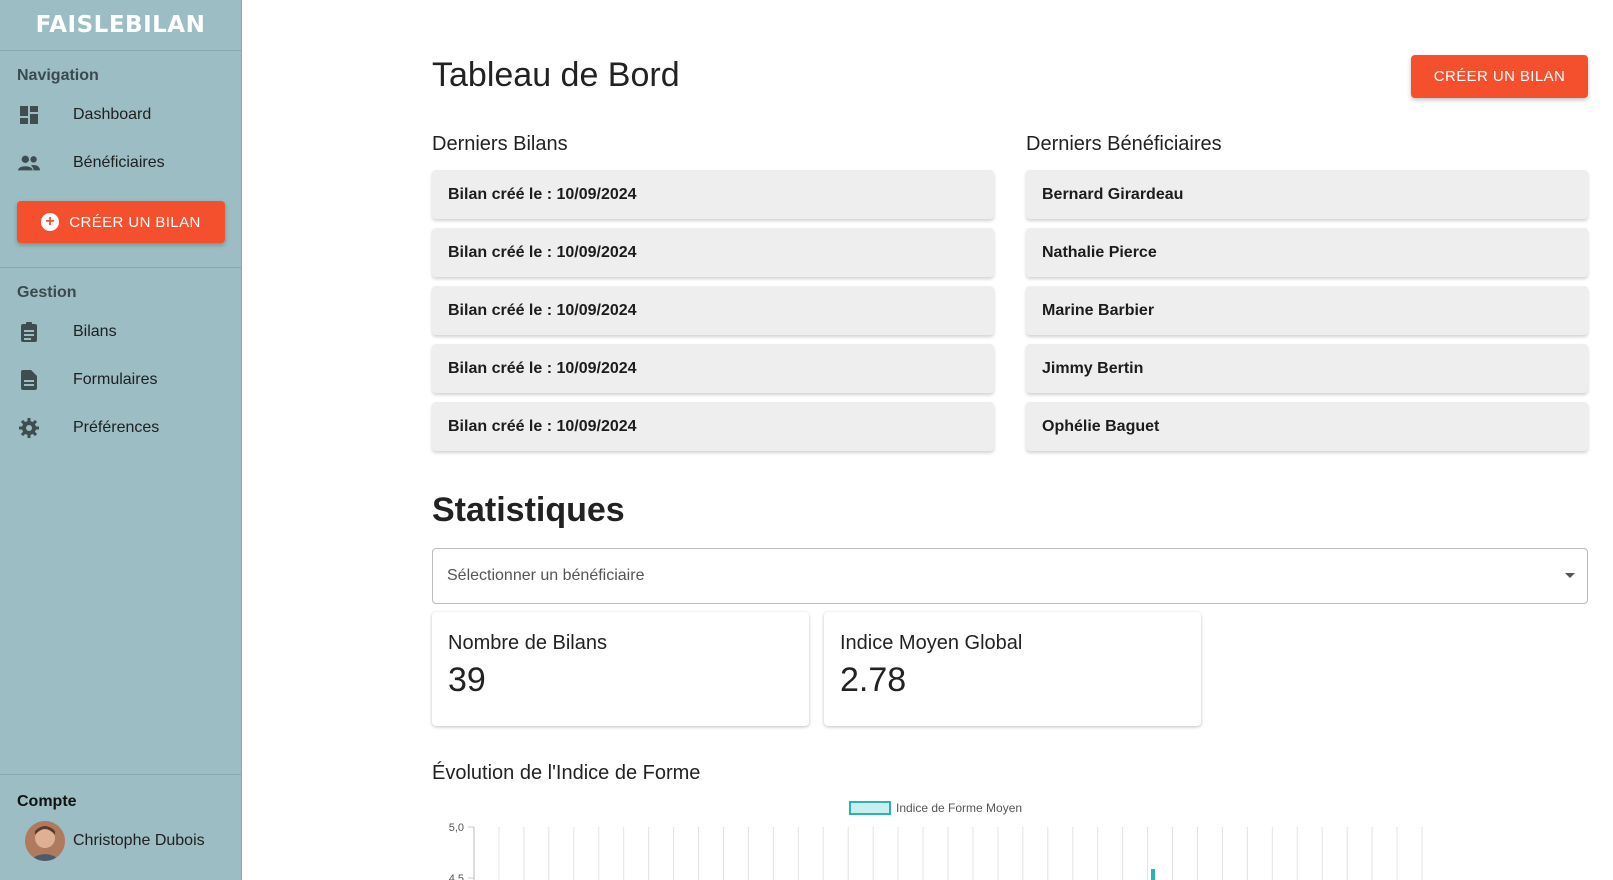 The height and width of the screenshot is (880, 1613). What do you see at coordinates (959, 808) in the screenshot?
I see `legend-label: Indice de Forme Moyen` at bounding box center [959, 808].